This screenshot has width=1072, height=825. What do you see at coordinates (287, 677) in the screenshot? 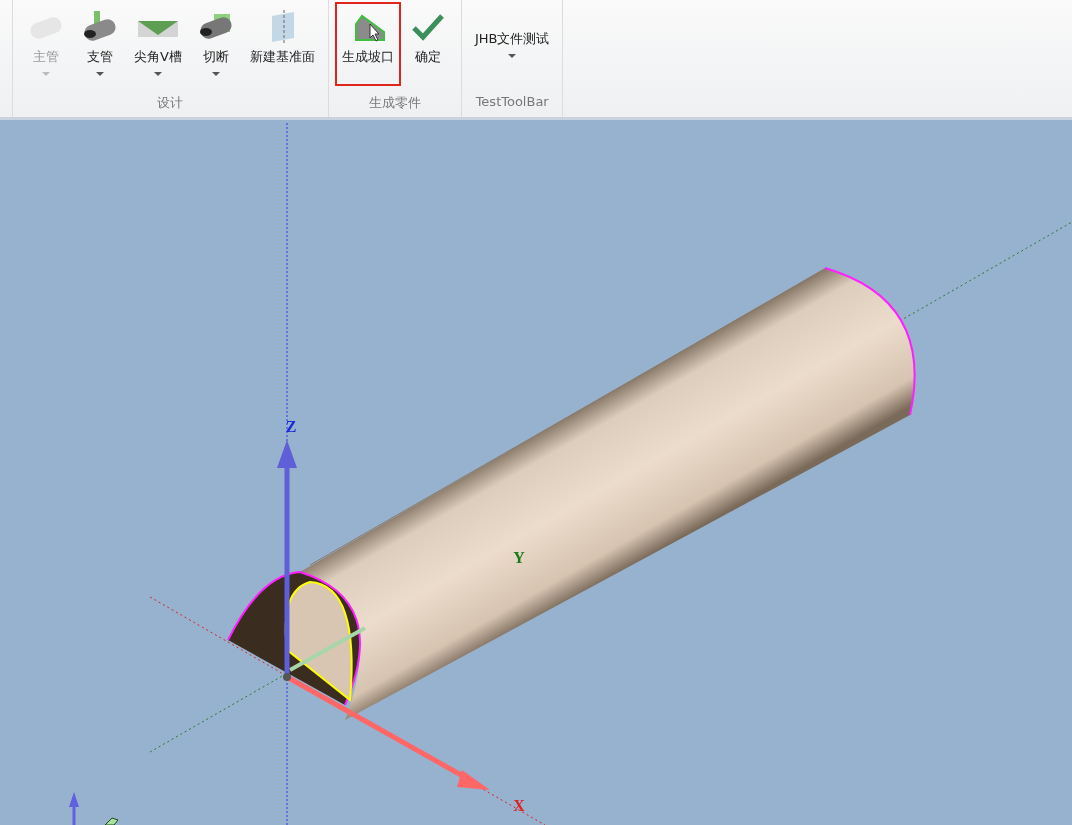
I see `origin-point` at bounding box center [287, 677].